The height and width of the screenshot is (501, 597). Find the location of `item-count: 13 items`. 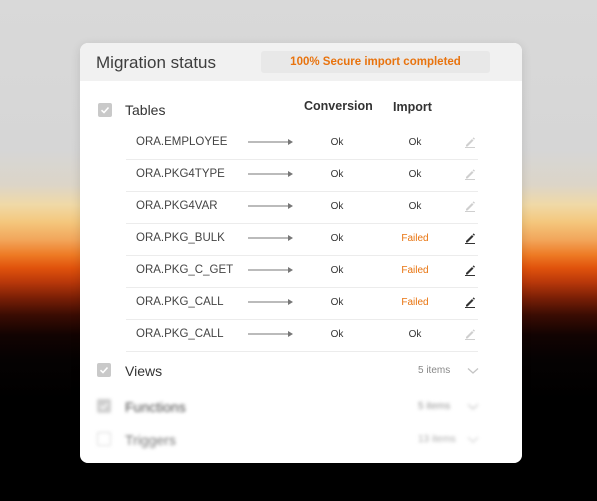

item-count: 13 items is located at coordinates (437, 439).